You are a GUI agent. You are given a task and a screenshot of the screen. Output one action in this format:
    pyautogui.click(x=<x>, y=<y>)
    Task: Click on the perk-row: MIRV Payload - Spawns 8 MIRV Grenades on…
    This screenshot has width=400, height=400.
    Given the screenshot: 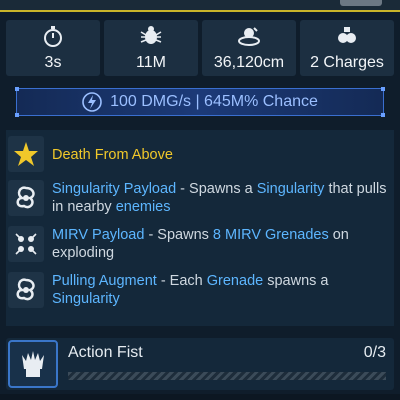 What is the action you would take?
    pyautogui.click(x=200, y=244)
    